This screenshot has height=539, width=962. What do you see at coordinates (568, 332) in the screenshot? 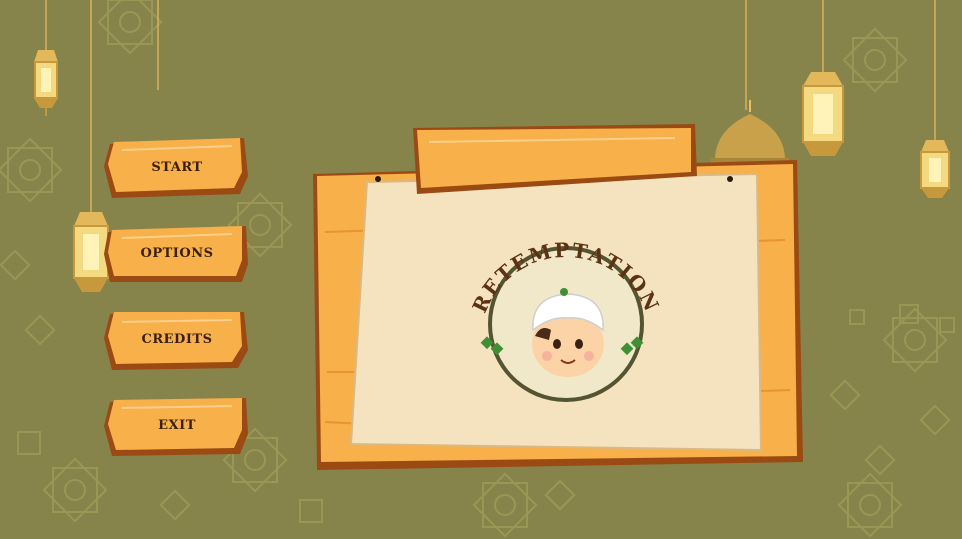
I see `mascot-boy-icon` at bounding box center [568, 332].